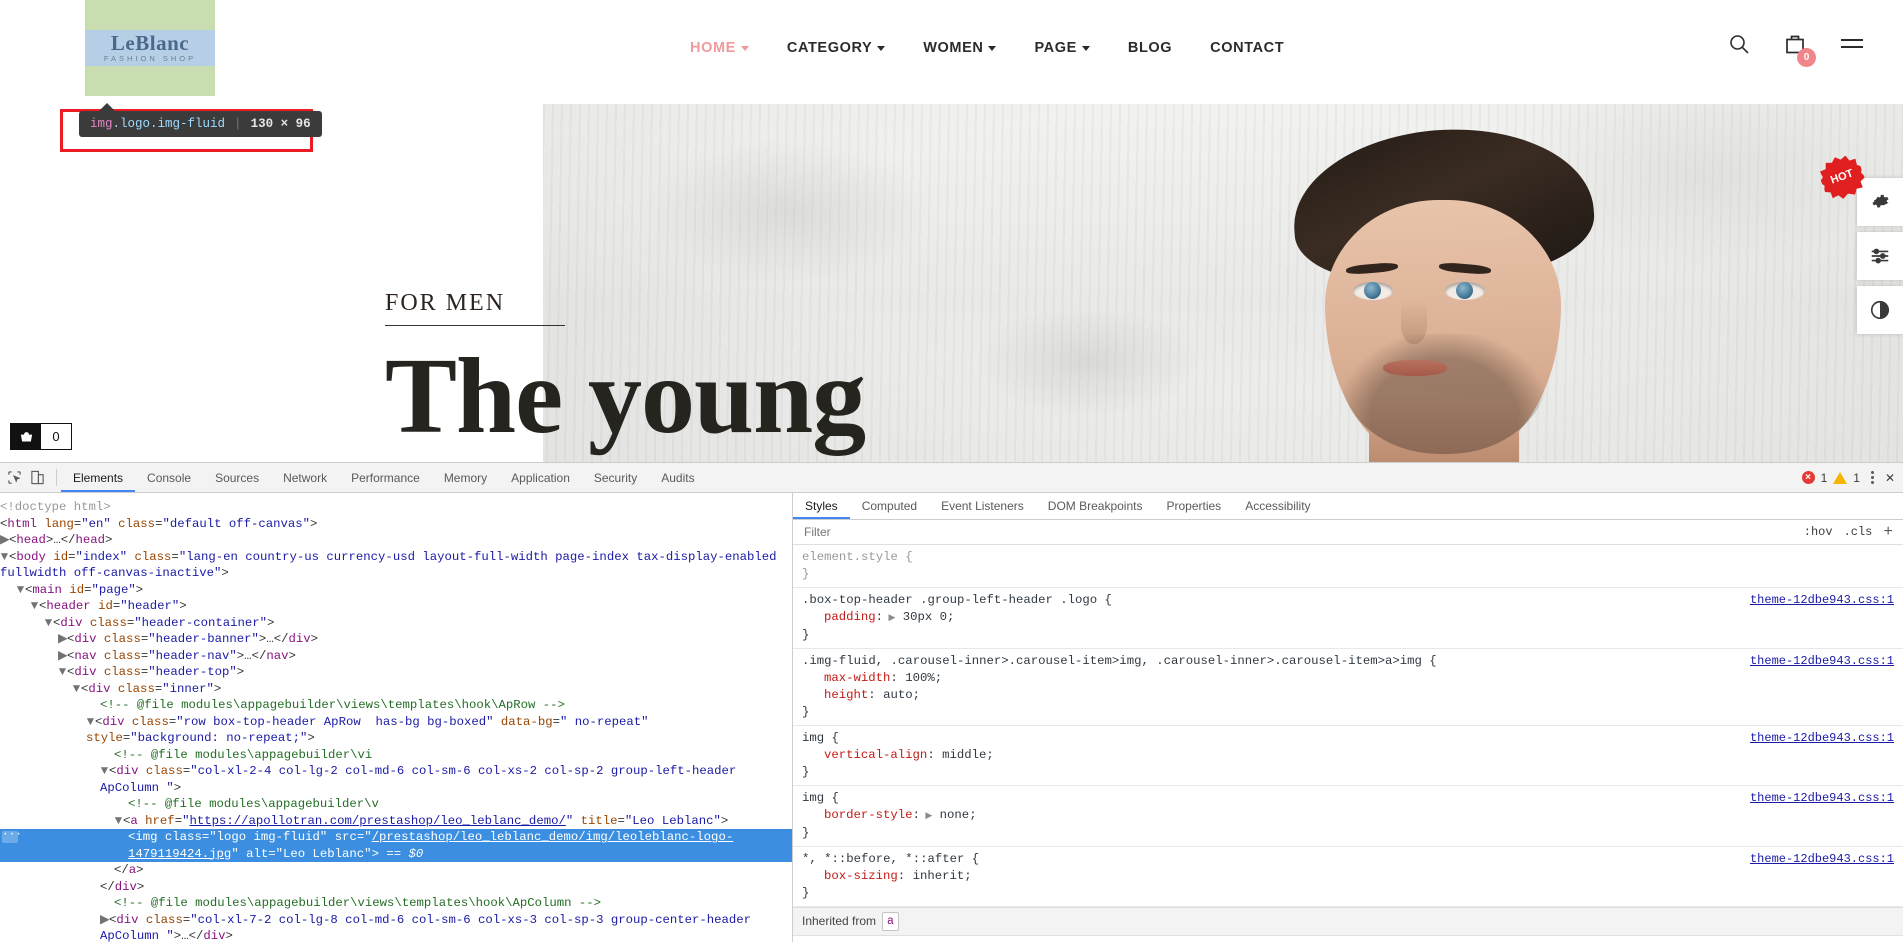  Describe the element at coordinates (169, 477) in the screenshot. I see `tab-console: Console` at that location.